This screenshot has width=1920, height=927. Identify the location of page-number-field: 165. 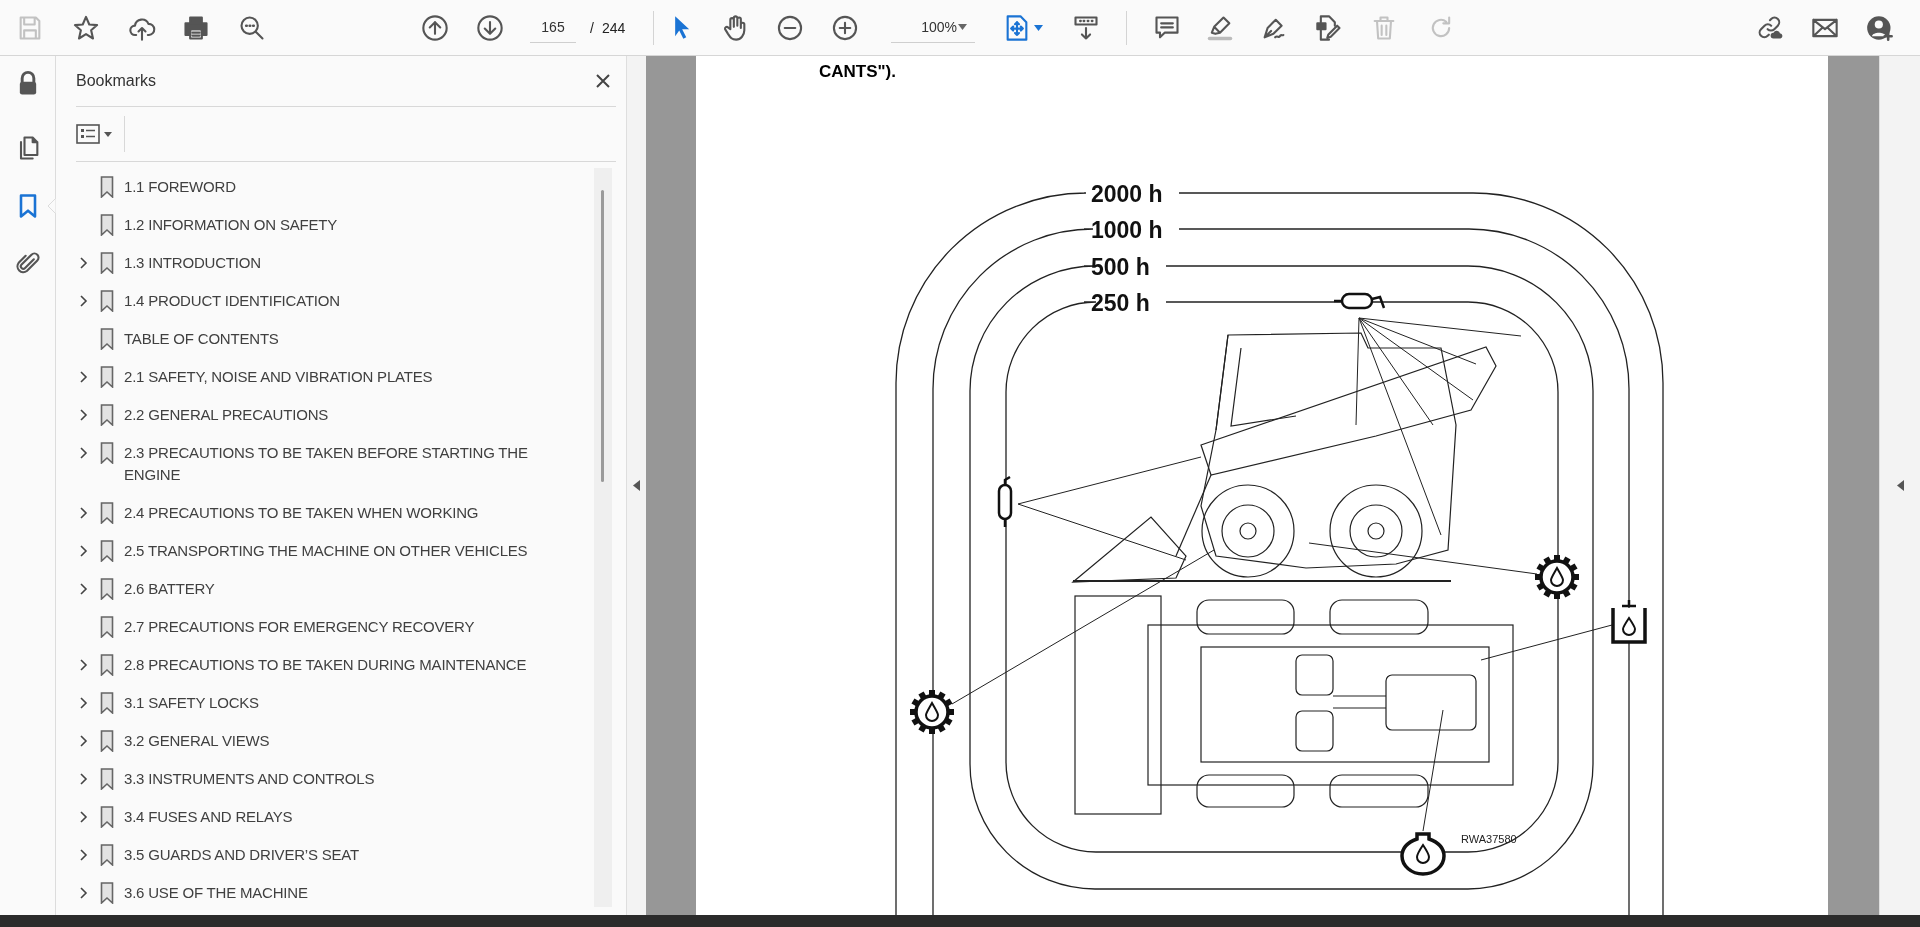
(553, 27).